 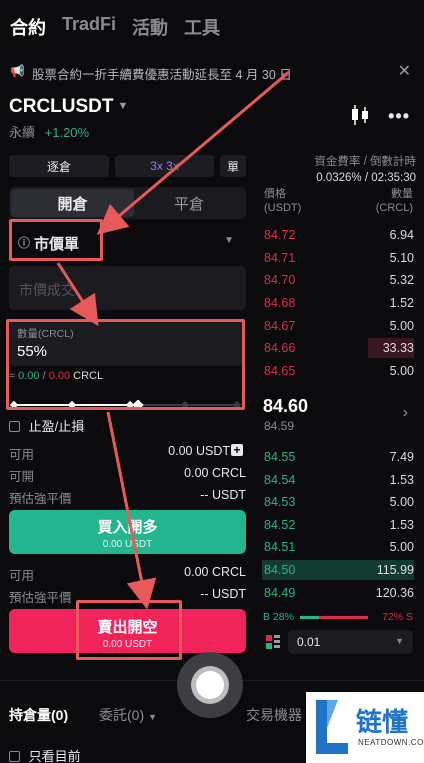 I want to click on price-col-unit: (USDT), so click(x=283, y=208).